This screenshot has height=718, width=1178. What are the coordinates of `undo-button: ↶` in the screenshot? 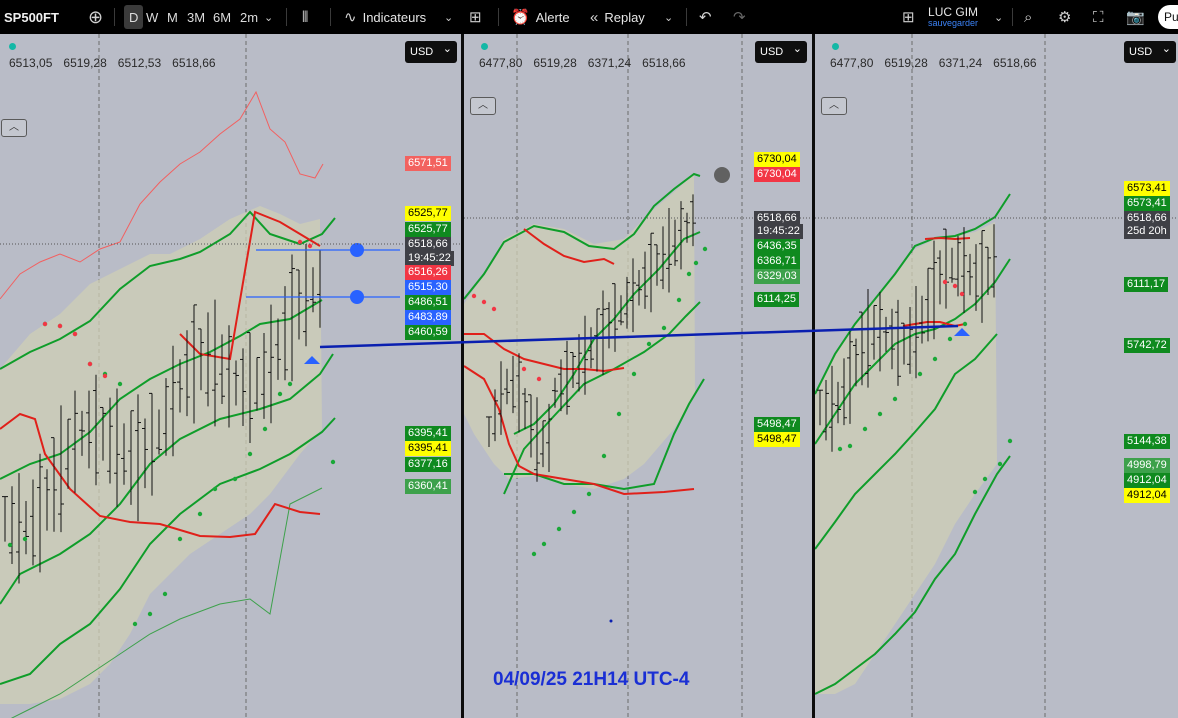 It's located at (705, 17).